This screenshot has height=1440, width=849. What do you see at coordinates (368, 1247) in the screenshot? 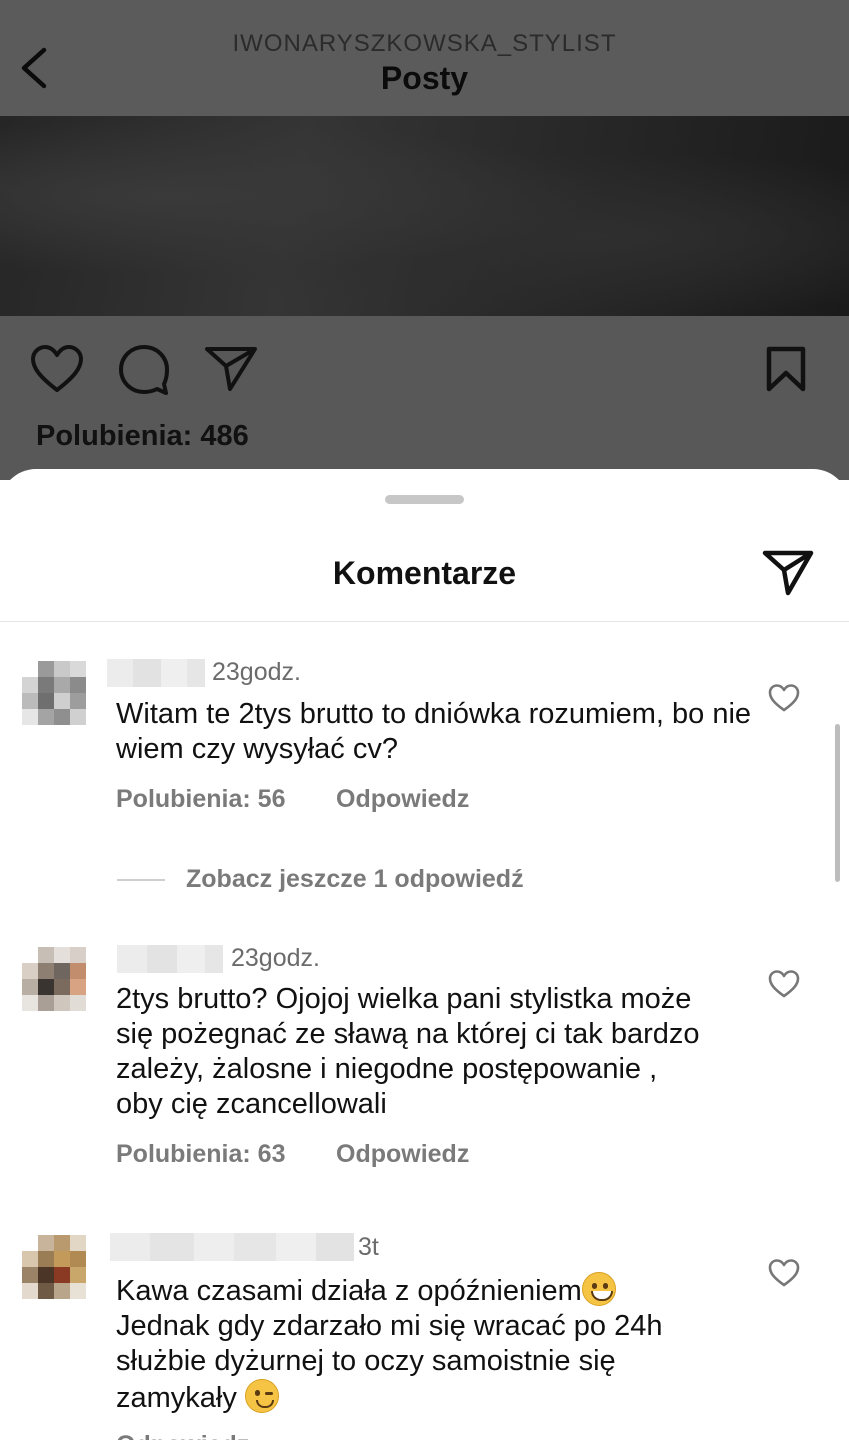
I see `comment-timestamp: 3t` at bounding box center [368, 1247].